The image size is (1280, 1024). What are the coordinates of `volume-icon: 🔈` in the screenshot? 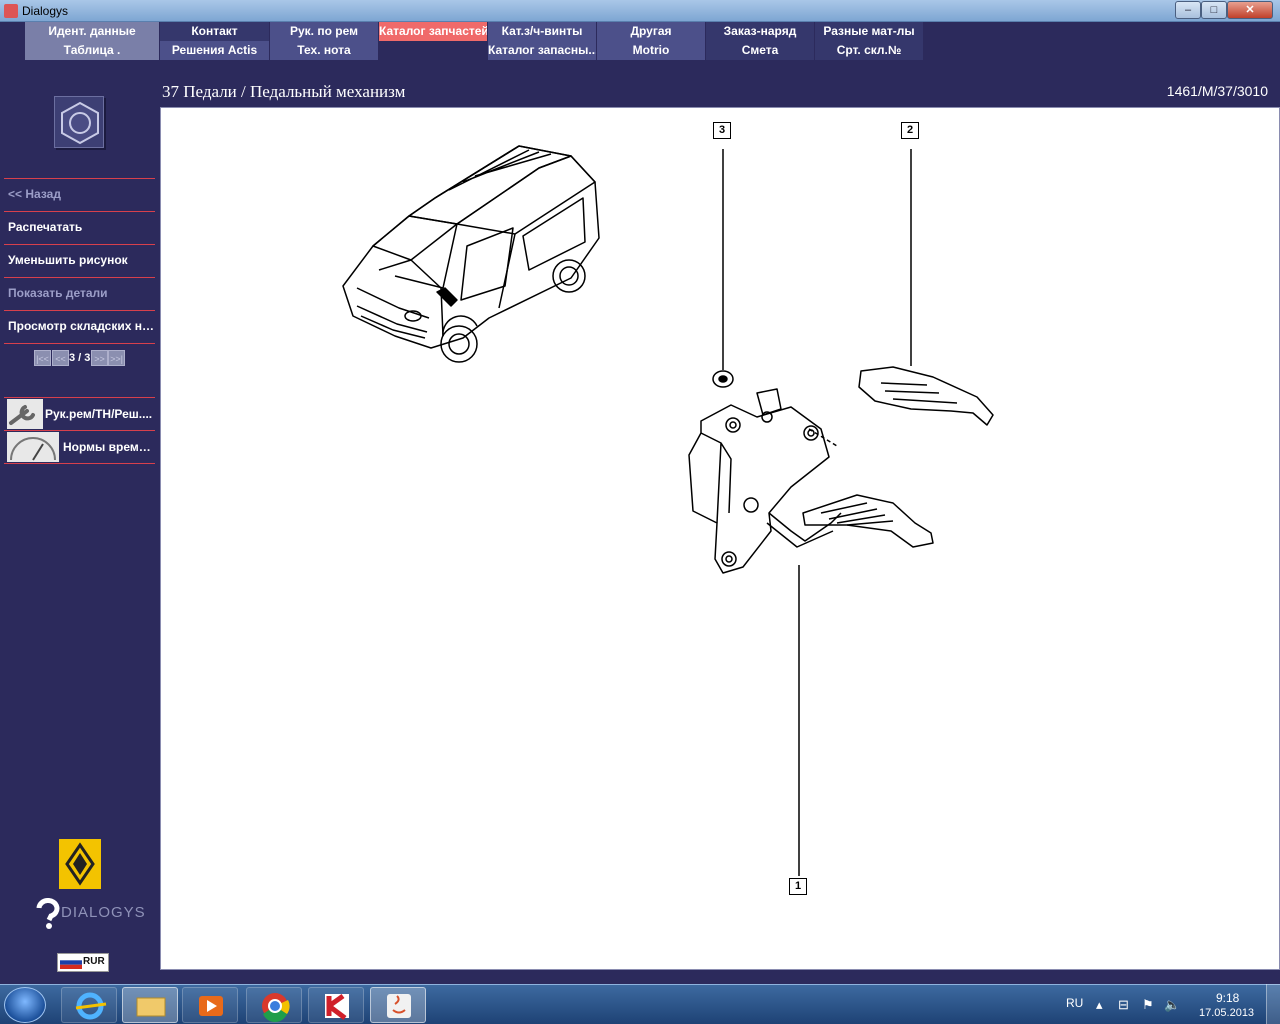 It's located at (1172, 1005).